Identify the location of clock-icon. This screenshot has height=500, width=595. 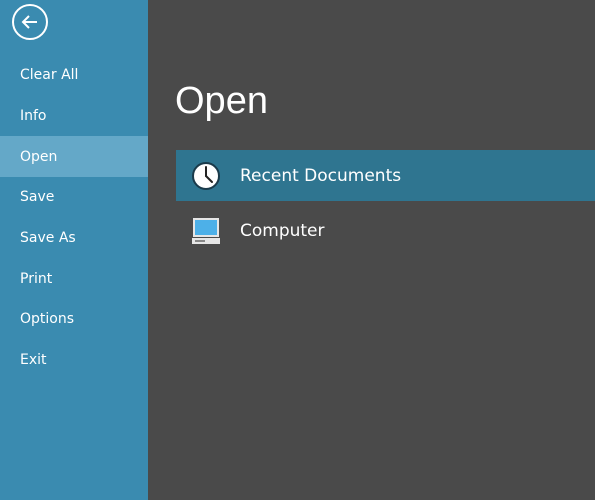
(206, 176).